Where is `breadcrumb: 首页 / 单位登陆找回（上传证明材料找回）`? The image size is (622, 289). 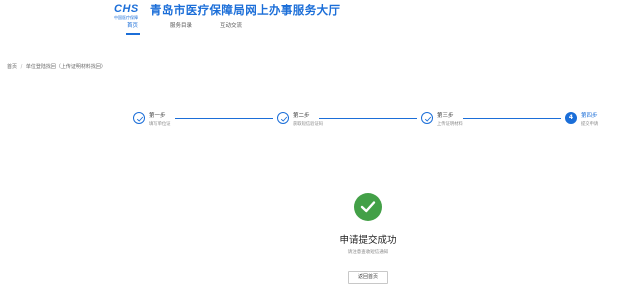 breadcrumb: 首页 / 单位登陆找回（上传证明材料找回） is located at coordinates (56, 67).